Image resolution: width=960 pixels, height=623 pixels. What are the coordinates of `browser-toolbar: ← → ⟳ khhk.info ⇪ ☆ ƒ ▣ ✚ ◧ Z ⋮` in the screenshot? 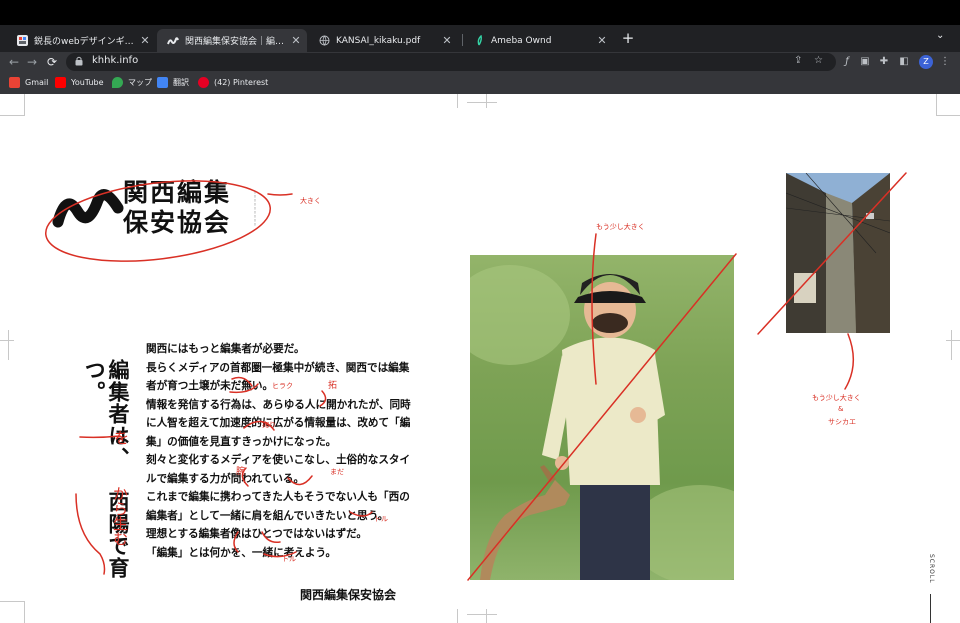 It's located at (480, 62).